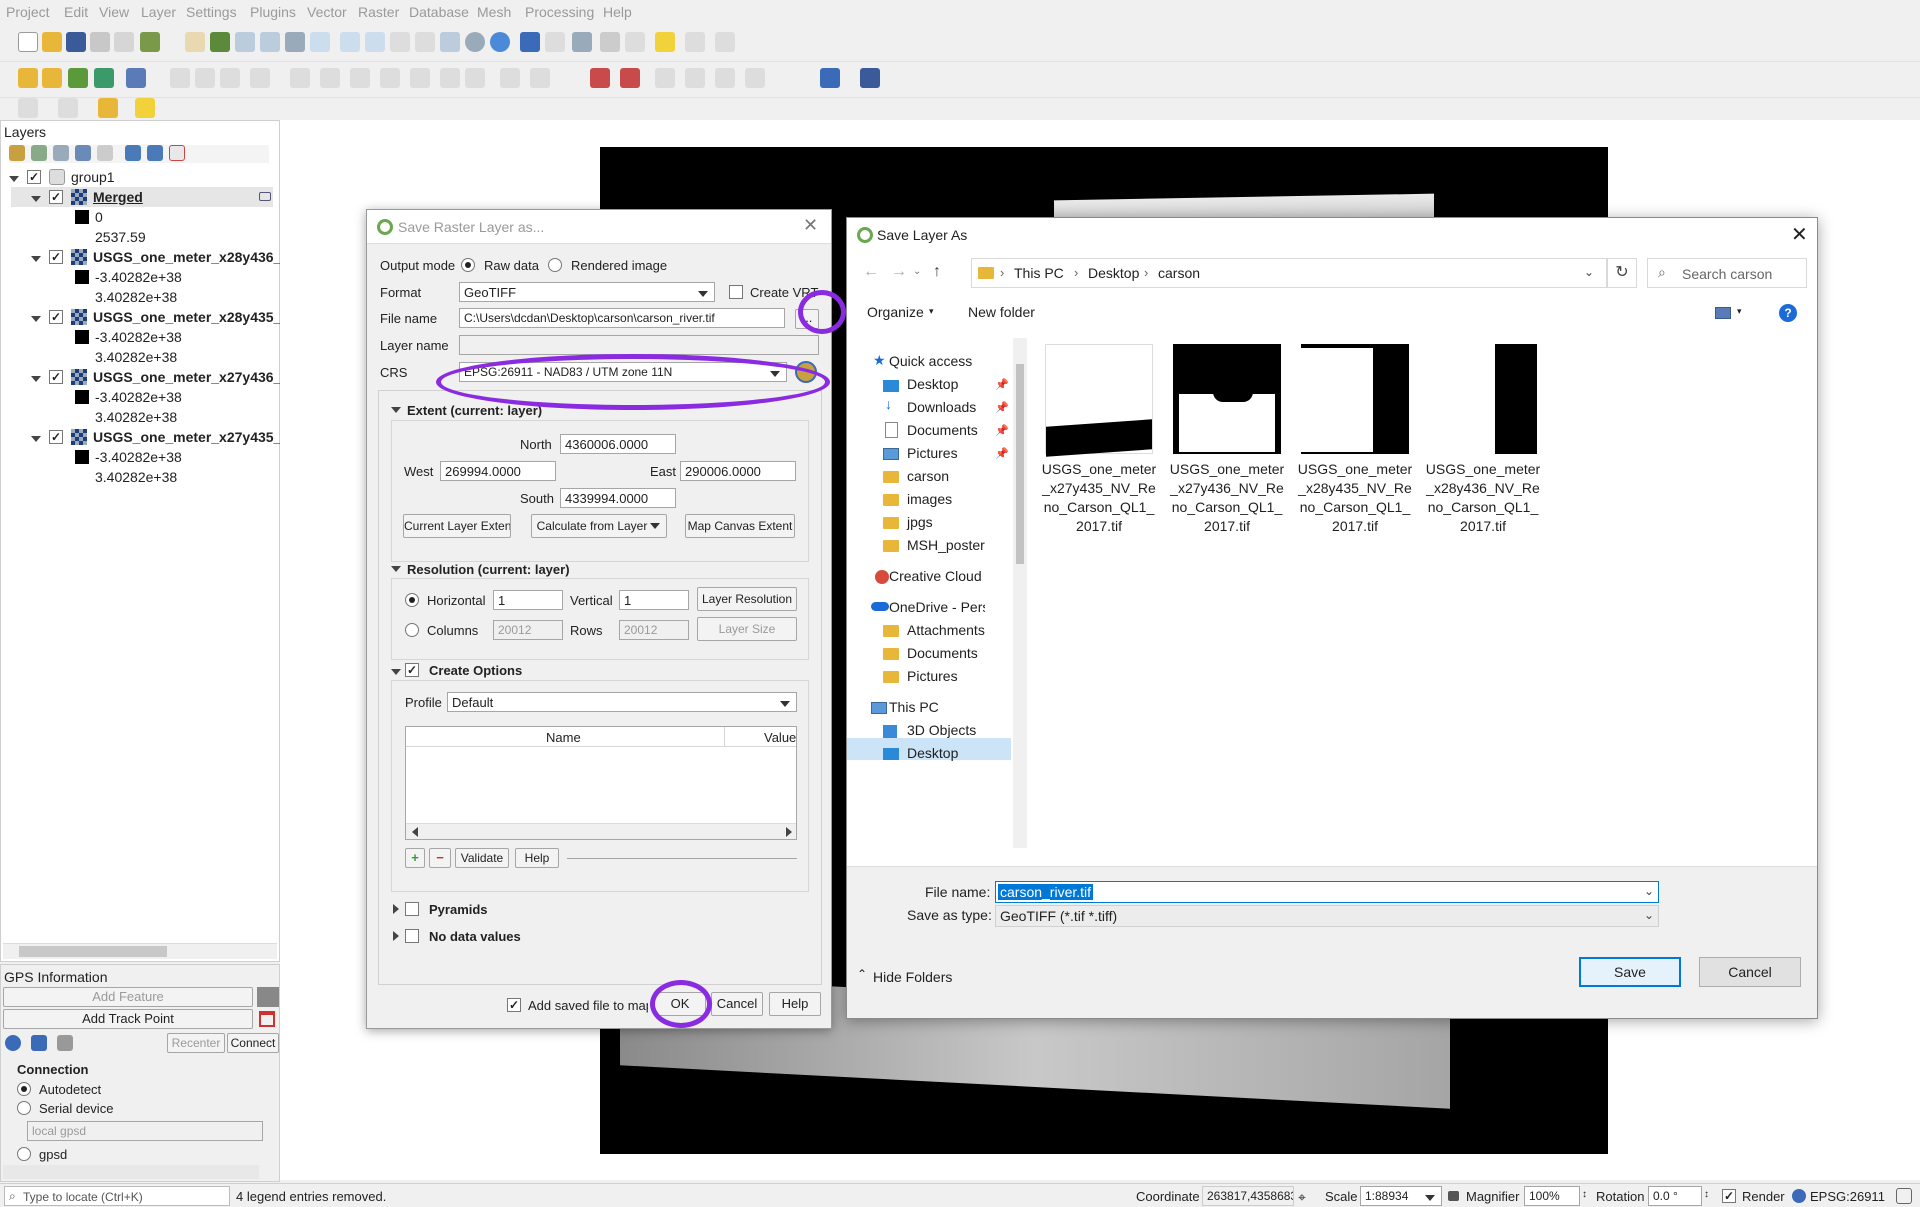 The width and height of the screenshot is (1920, 1207). What do you see at coordinates (610, 42) in the screenshot?
I see `statistics-sum-icon` at bounding box center [610, 42].